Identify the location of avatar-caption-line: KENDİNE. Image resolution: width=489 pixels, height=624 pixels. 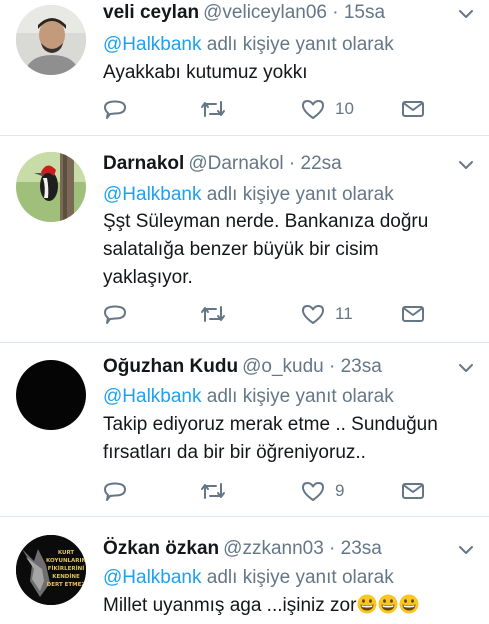
(66, 577).